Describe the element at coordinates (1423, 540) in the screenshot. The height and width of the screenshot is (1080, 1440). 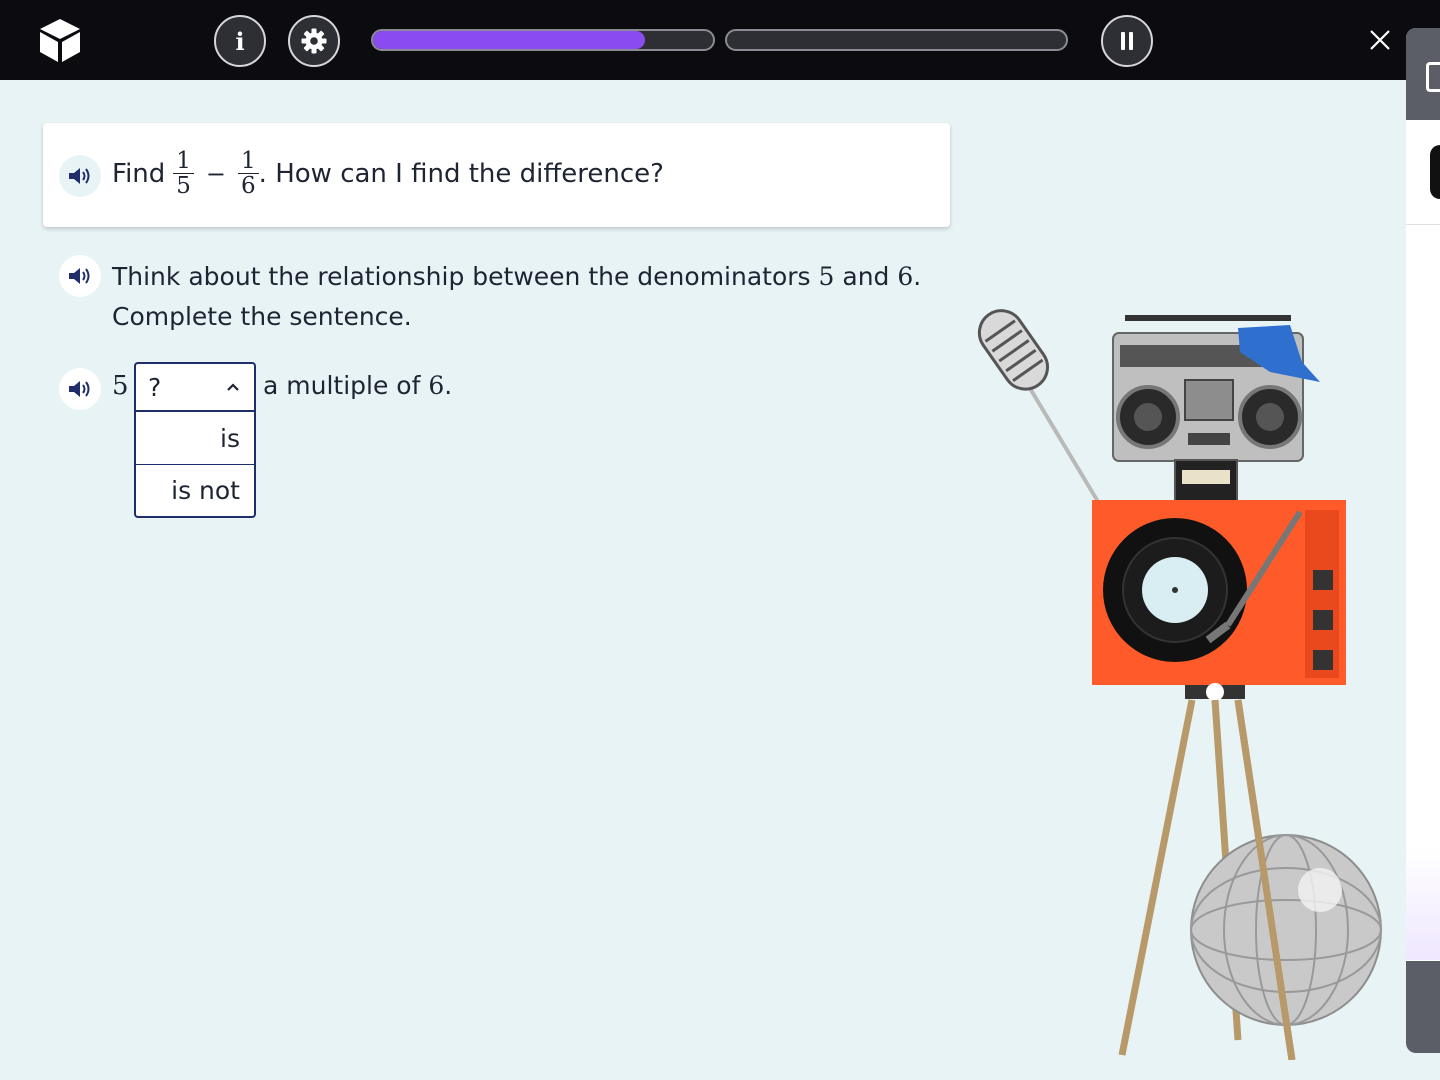
I see `side-panel` at that location.